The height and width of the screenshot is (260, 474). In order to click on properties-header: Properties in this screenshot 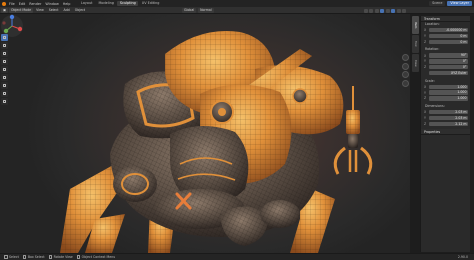, I will do `click(445, 132)`.